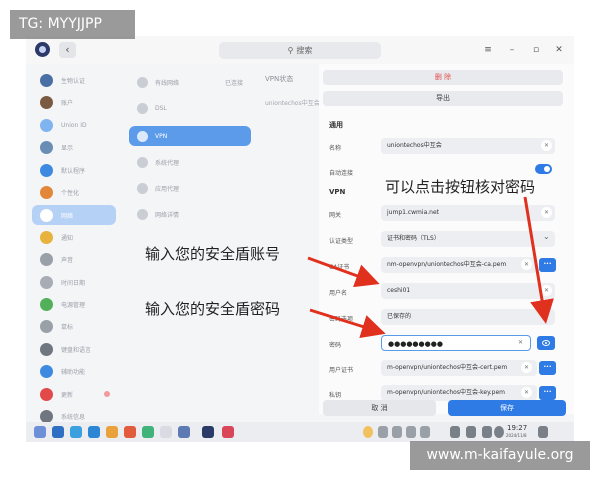  What do you see at coordinates (500, 455) in the screenshot?
I see `watermark-bottom: www.m-kaifayule.org` at bounding box center [500, 455].